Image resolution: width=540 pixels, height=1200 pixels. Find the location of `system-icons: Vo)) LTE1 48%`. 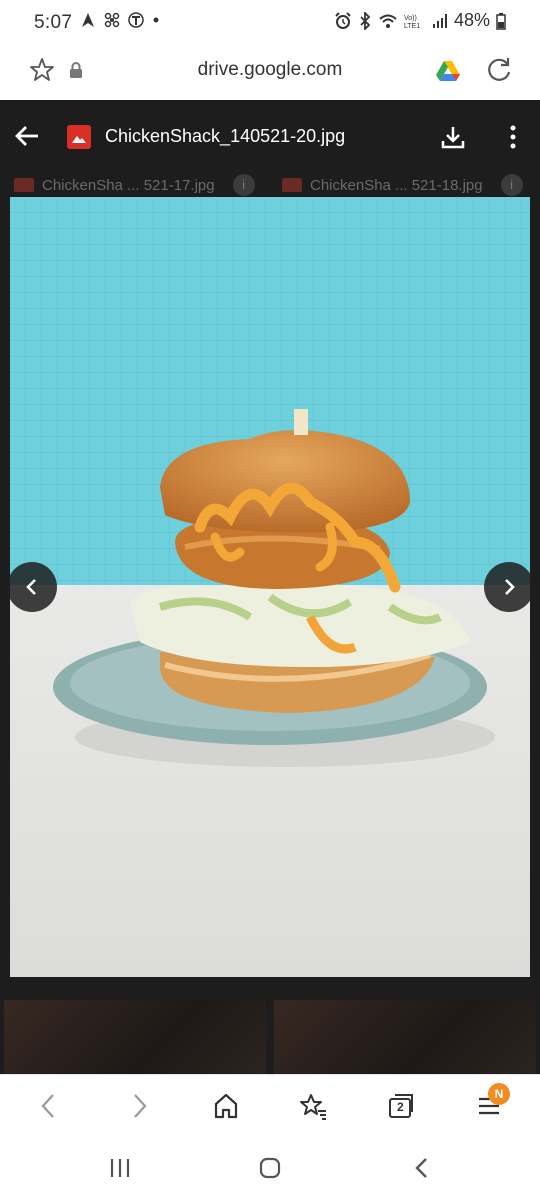

system-icons: Vo)) LTE1 48% is located at coordinates (420, 20).